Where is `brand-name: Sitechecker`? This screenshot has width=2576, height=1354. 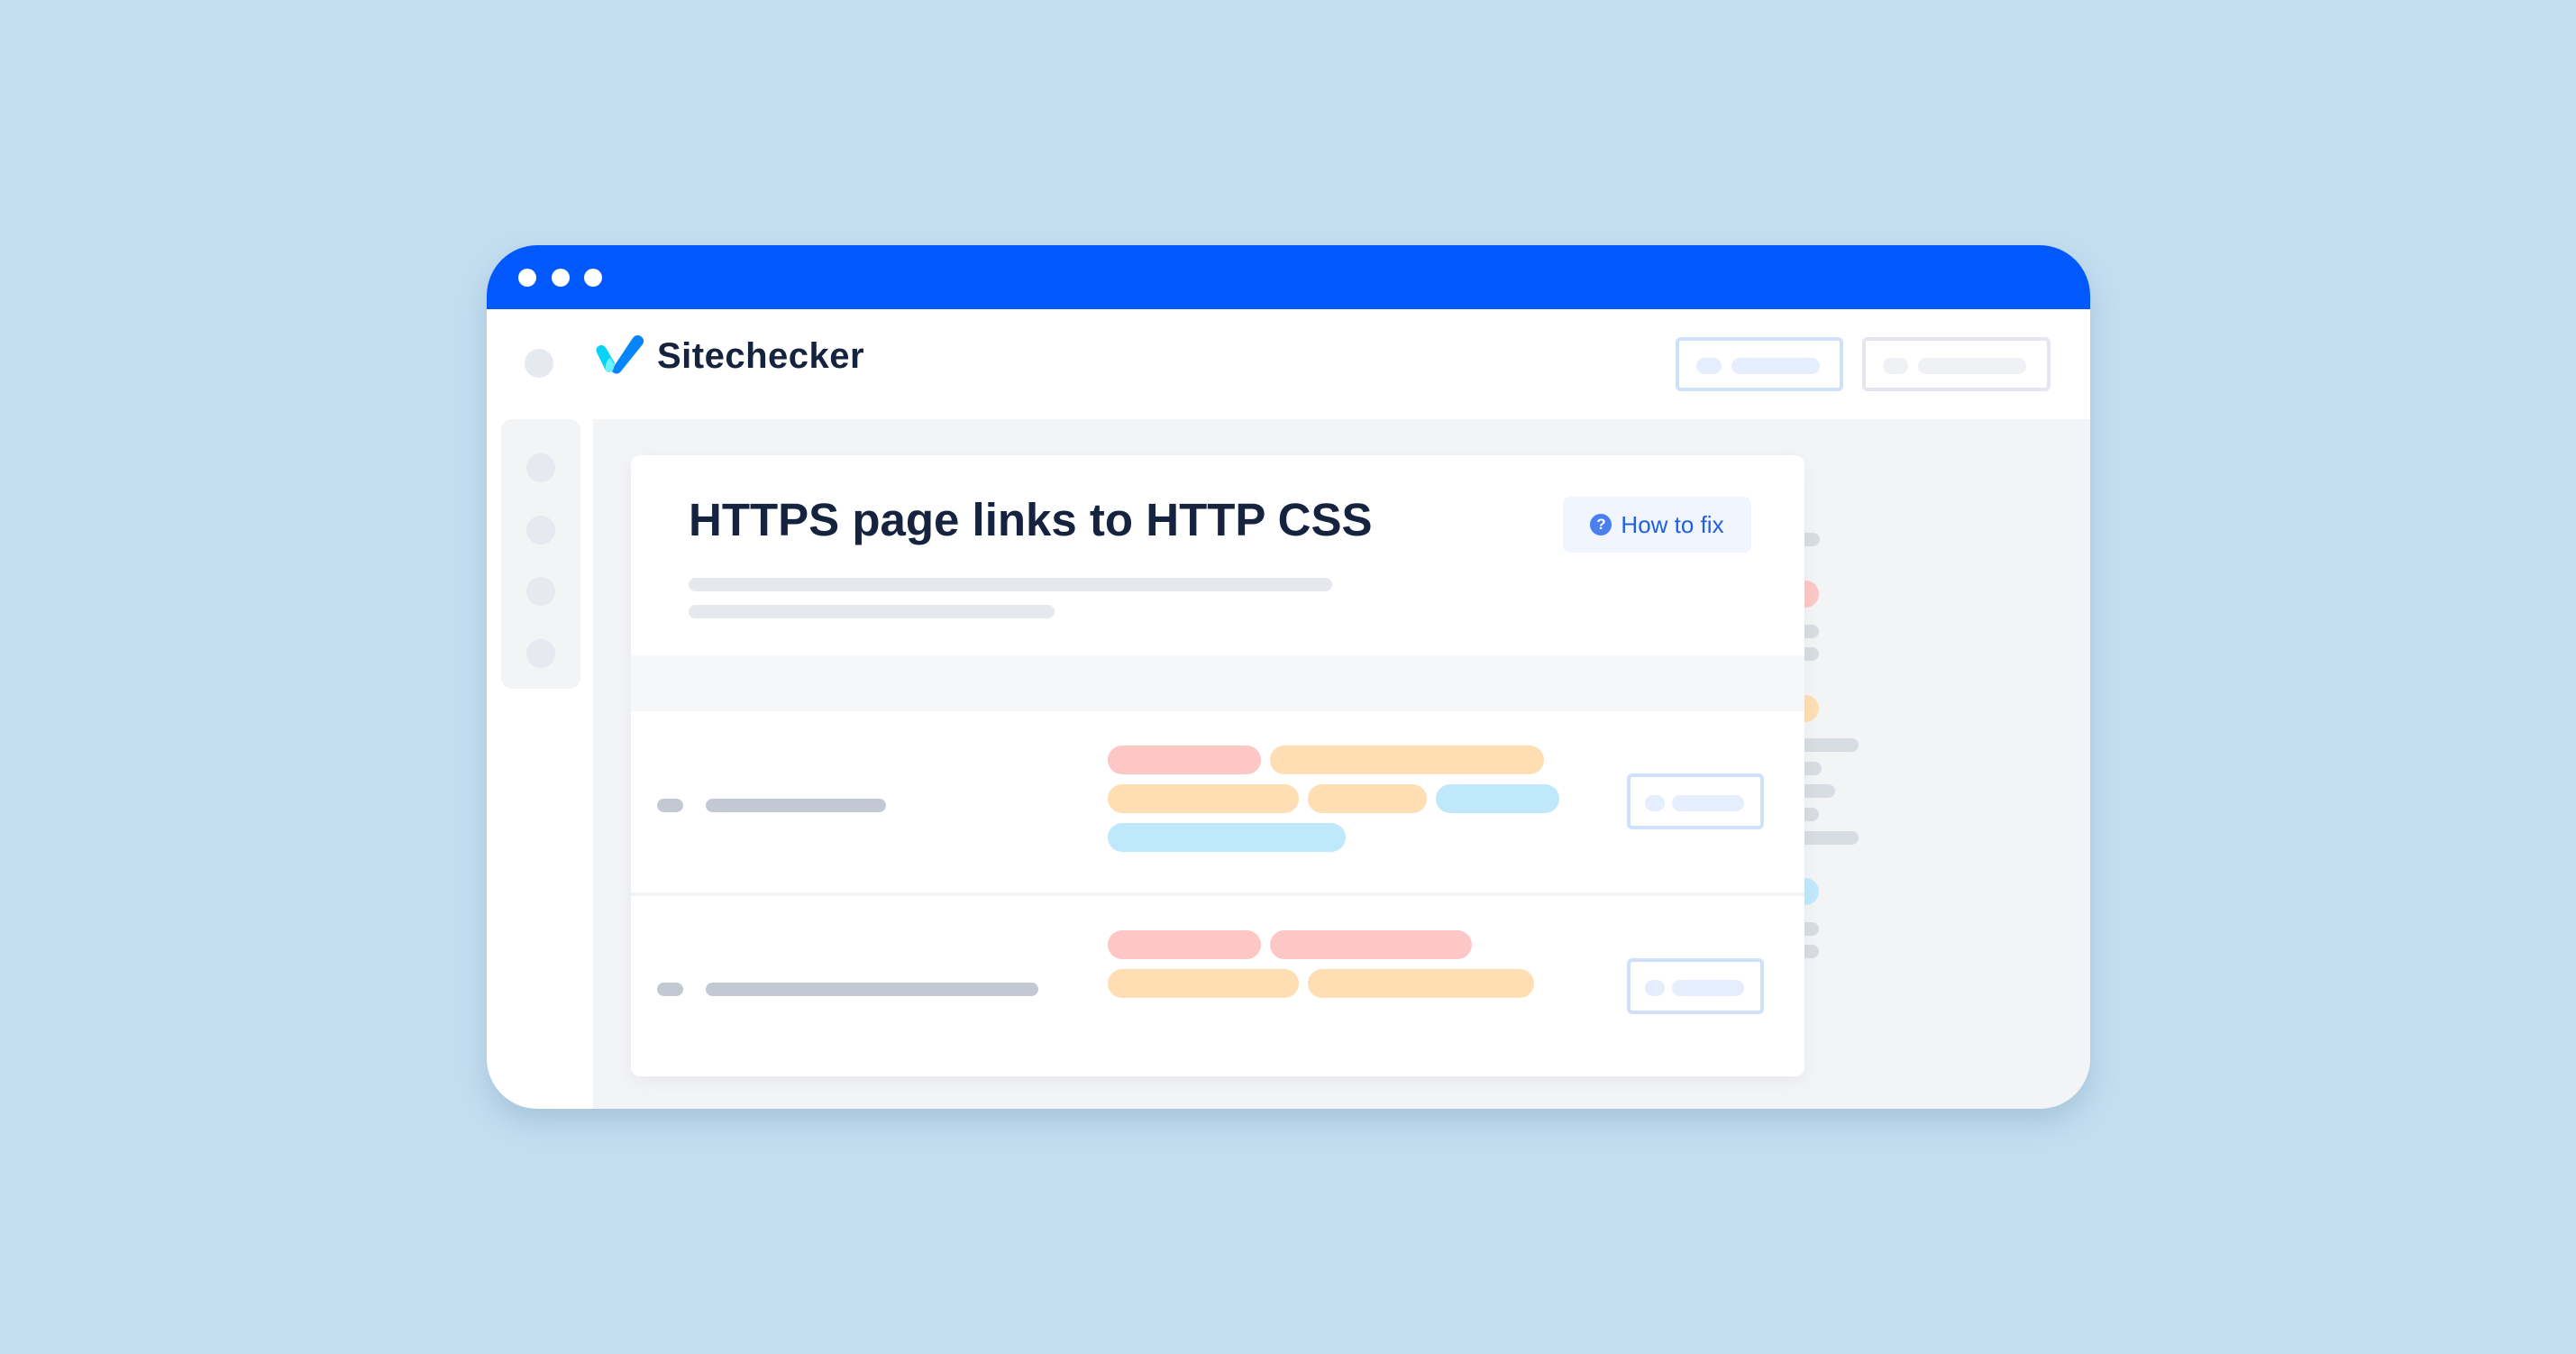 brand-name: Sitechecker is located at coordinates (760, 356).